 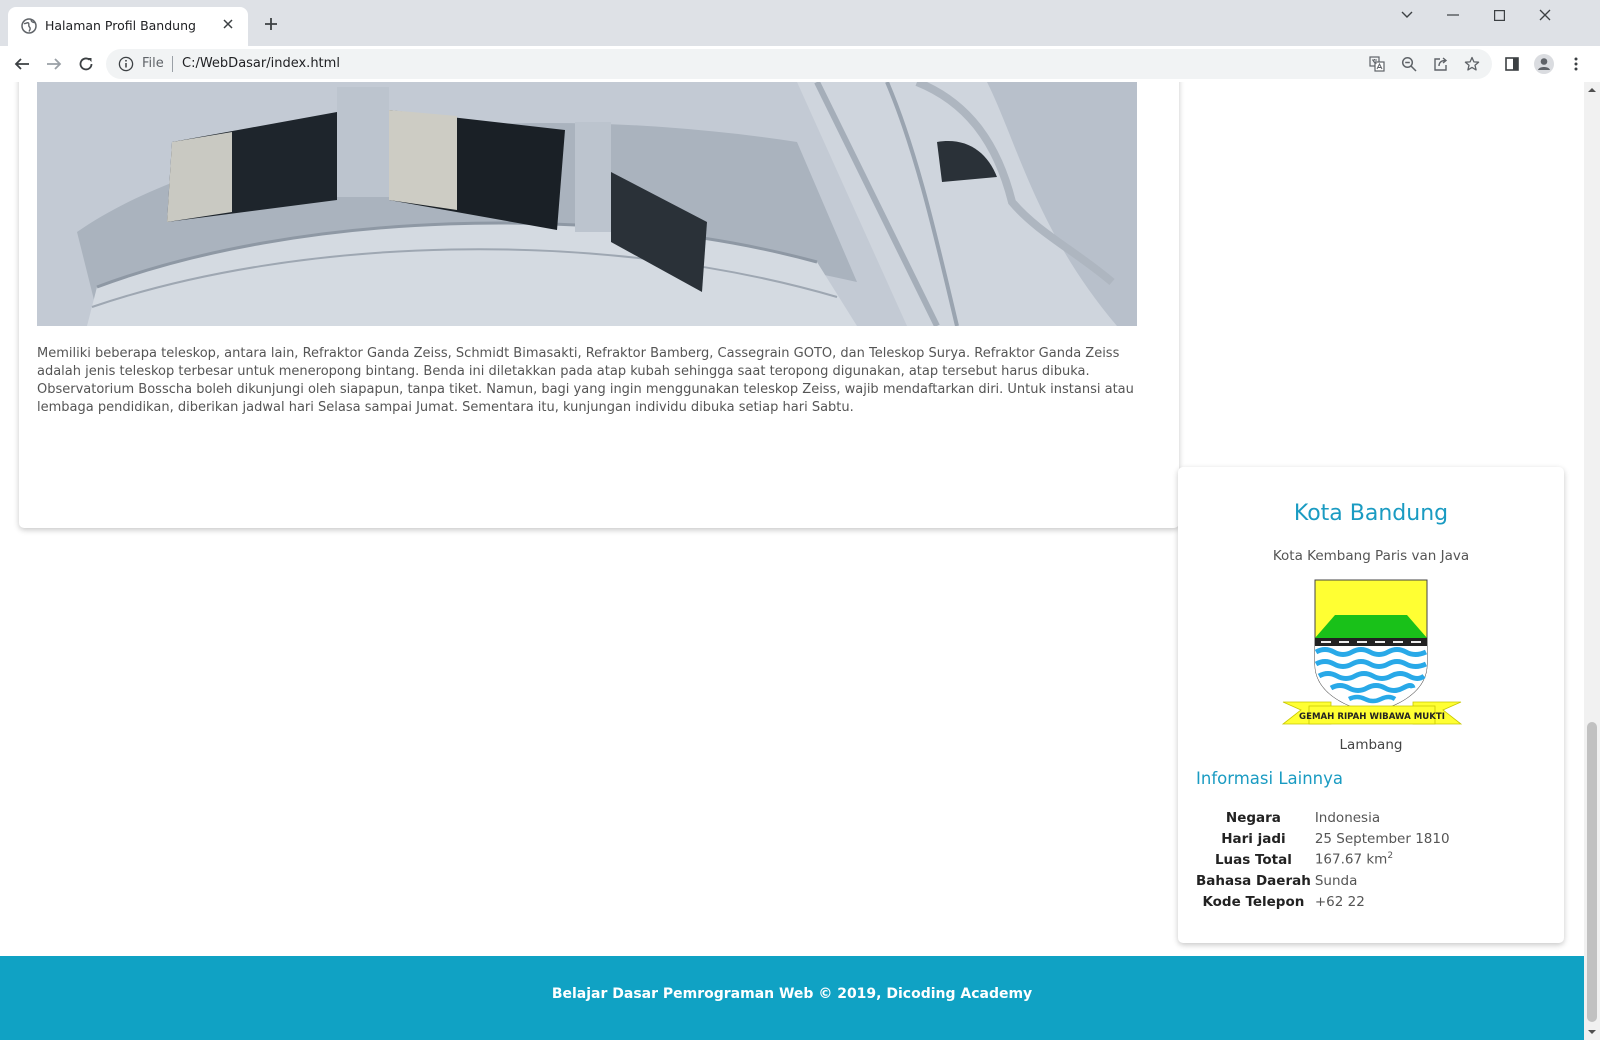 I want to click on info-label: Bahasa Daerah, so click(x=1253, y=880).